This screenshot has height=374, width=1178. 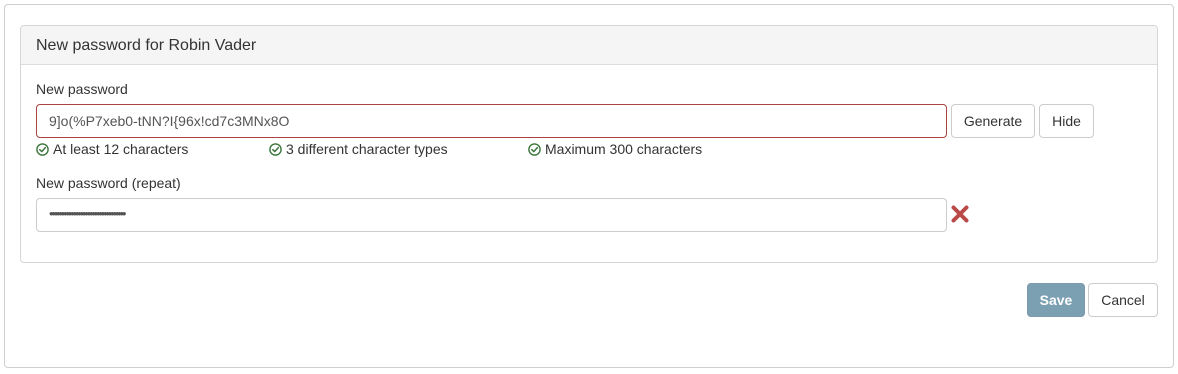 I want to click on close-x-icon, so click(x=960, y=214).